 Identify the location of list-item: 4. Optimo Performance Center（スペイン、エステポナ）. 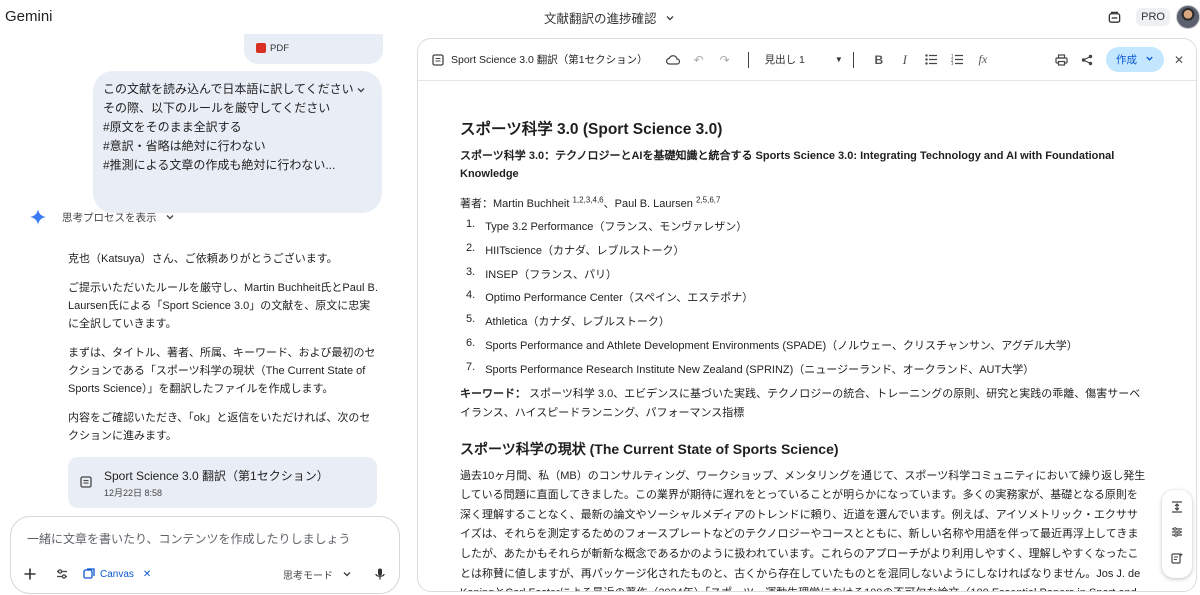
(610, 297).